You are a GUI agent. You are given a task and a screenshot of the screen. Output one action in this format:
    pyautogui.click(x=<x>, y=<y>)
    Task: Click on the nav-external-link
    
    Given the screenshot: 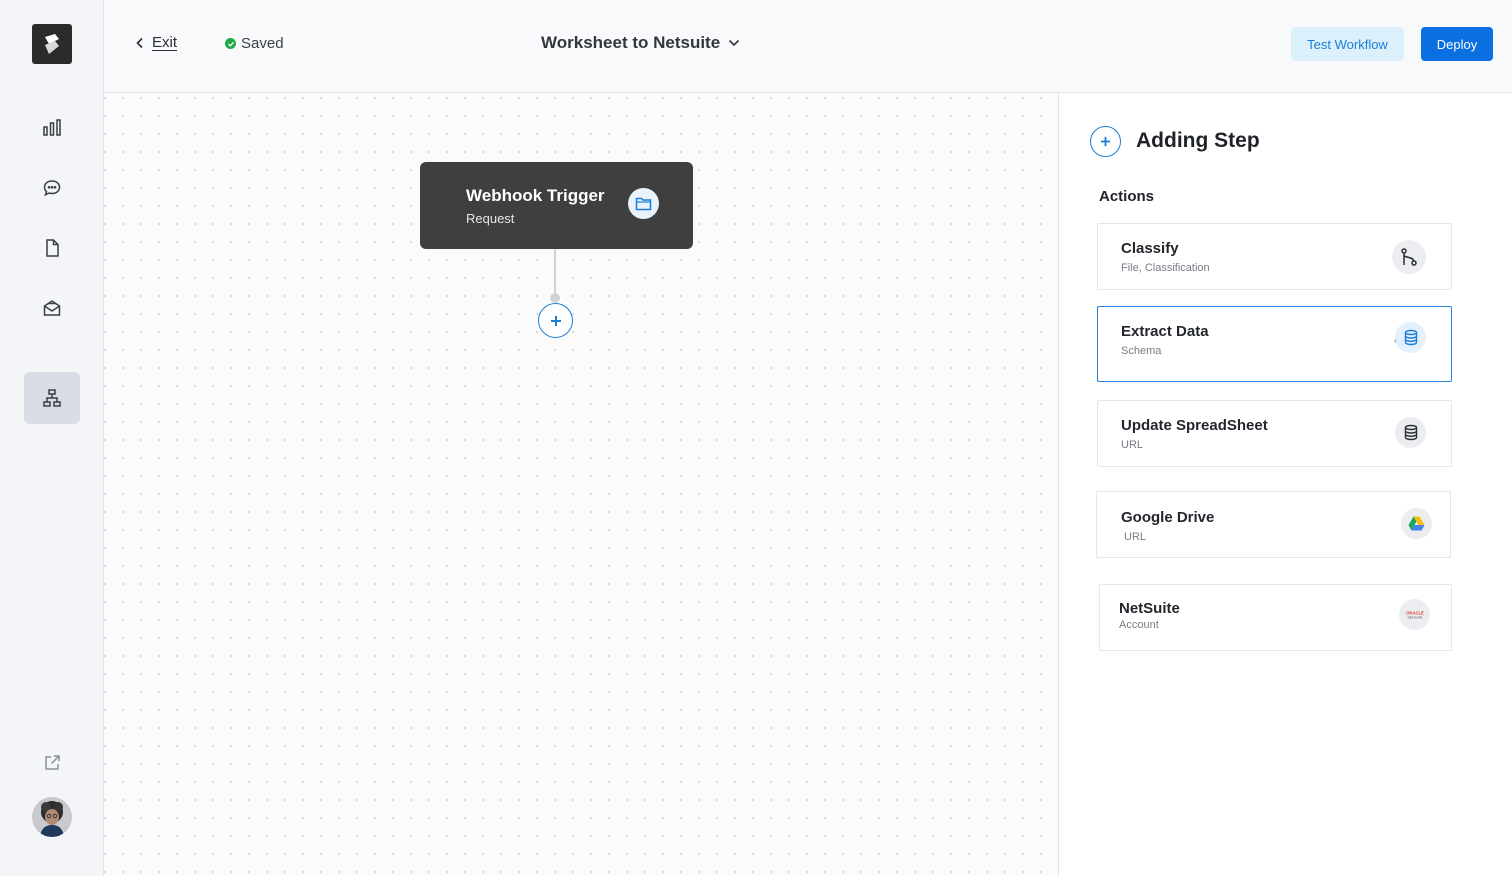 What is the action you would take?
    pyautogui.click(x=52, y=763)
    